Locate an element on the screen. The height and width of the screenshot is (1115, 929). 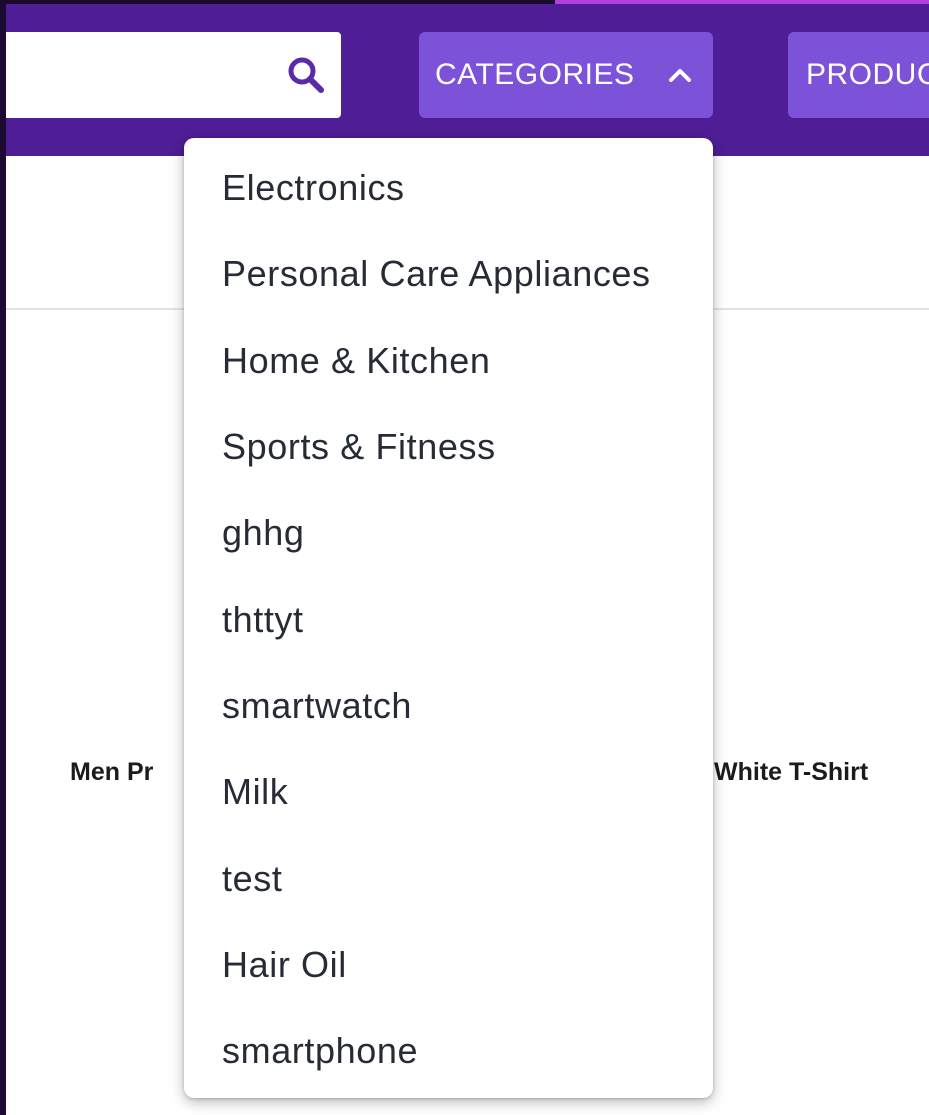
categories-label: CATEGORIES is located at coordinates (535, 74).